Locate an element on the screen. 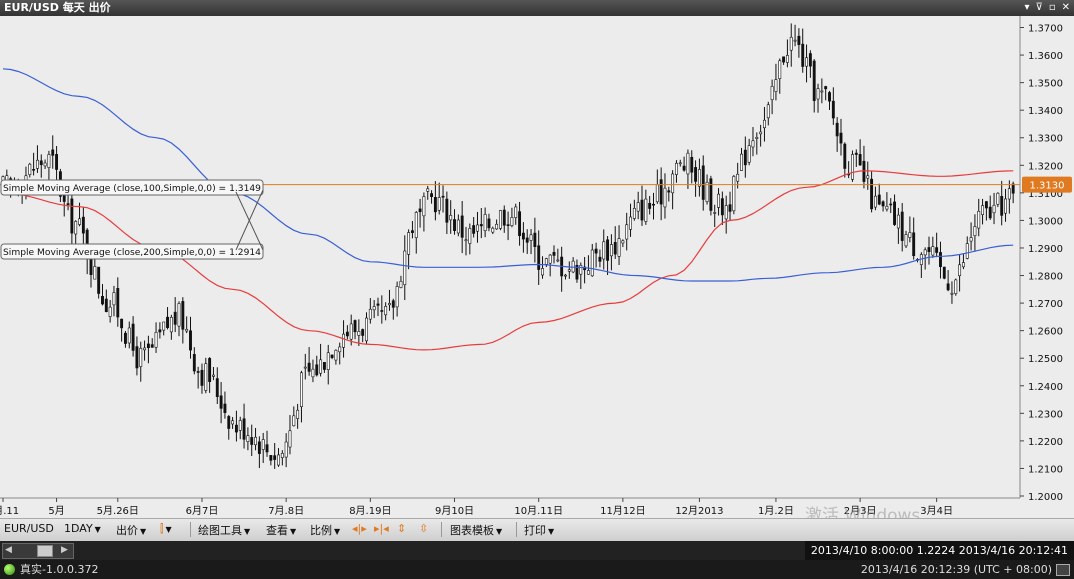 The height and width of the screenshot is (579, 1074). x-tick-label: 5月 is located at coordinates (56, 511).